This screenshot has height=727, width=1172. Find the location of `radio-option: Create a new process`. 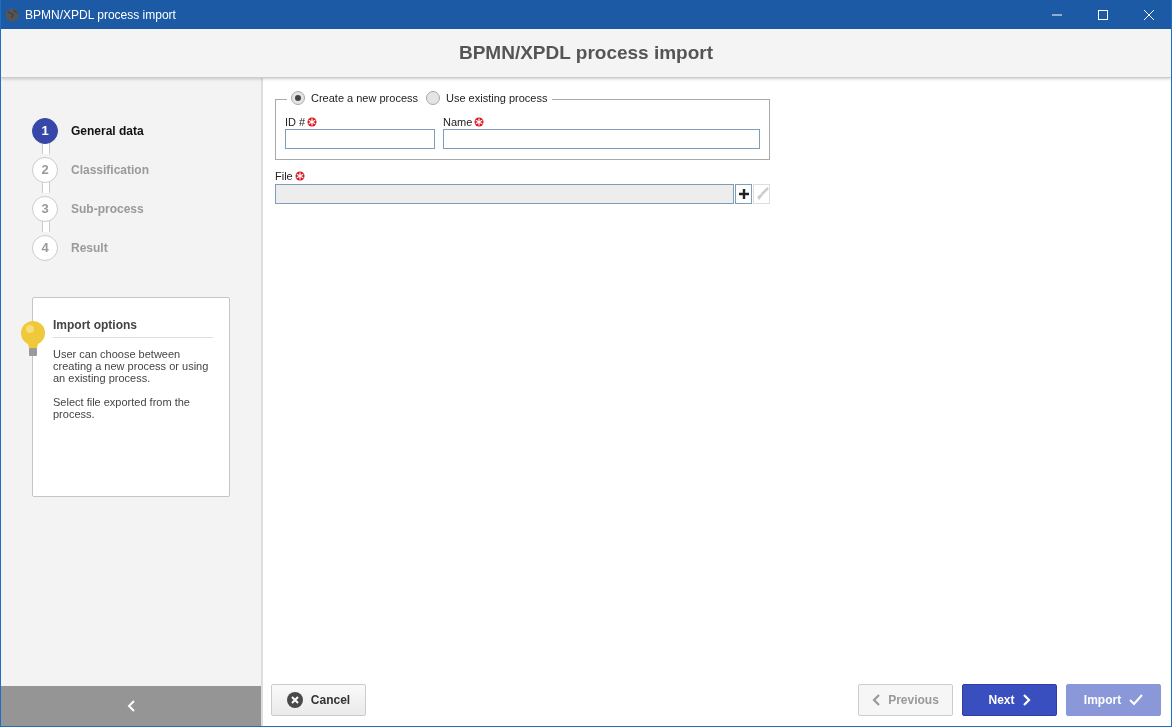

radio-option: Create a new process is located at coordinates (354, 98).